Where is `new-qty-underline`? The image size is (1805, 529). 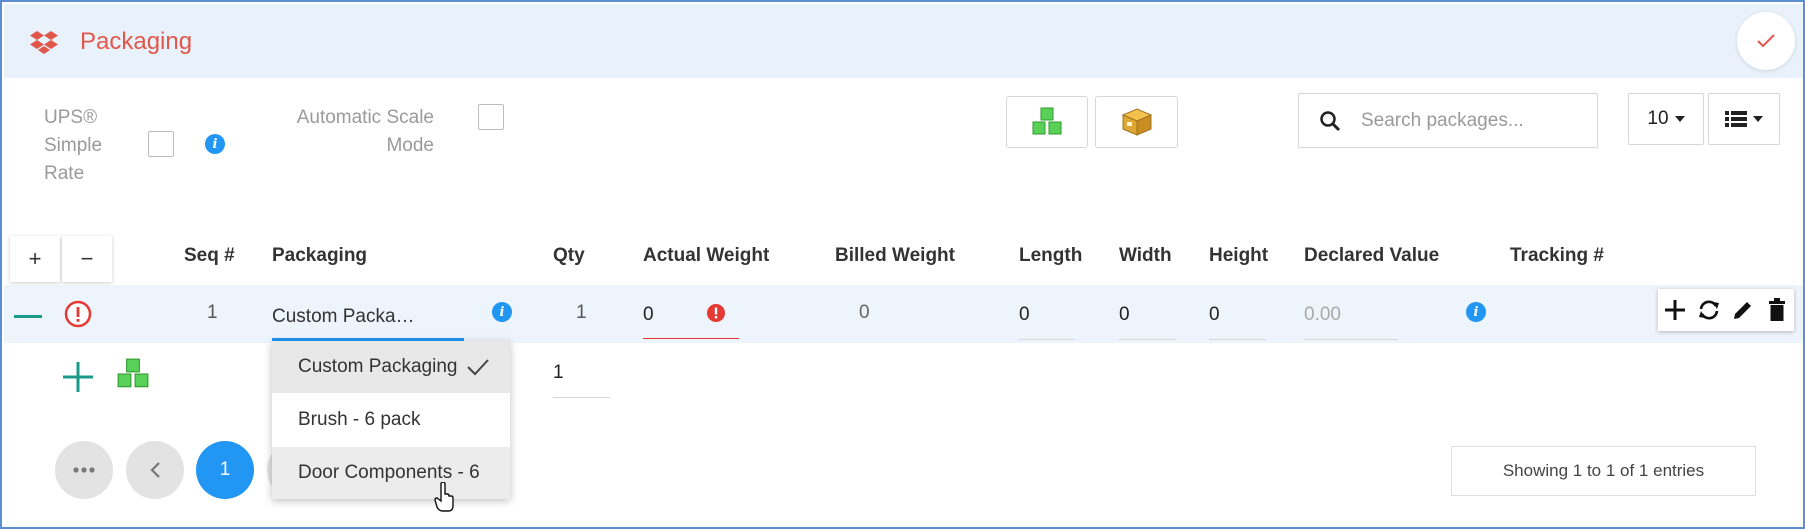 new-qty-underline is located at coordinates (581, 397).